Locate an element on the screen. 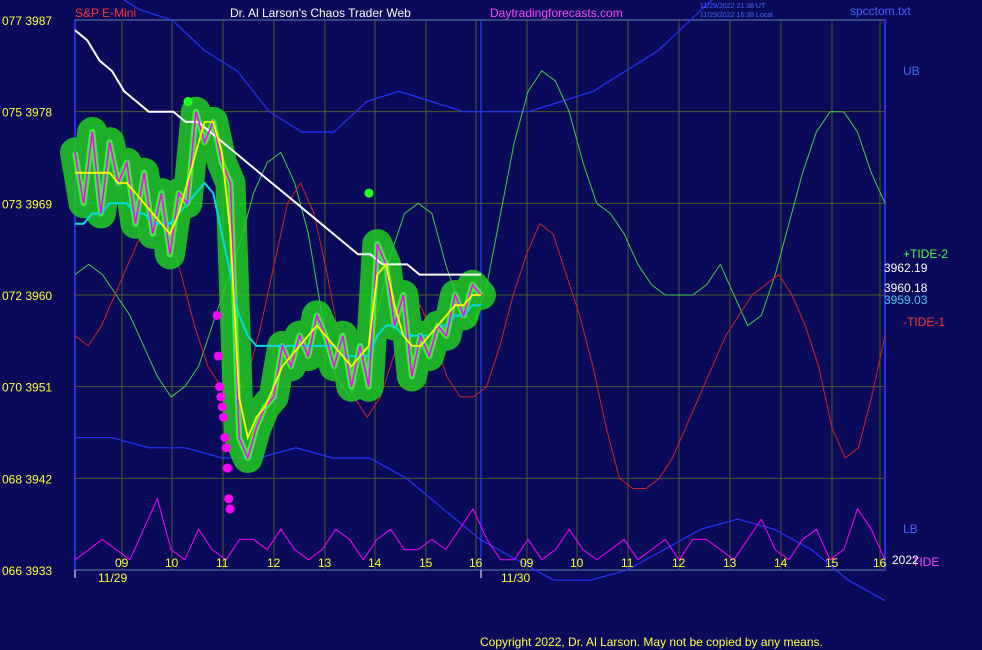 Image resolution: width=982 pixels, height=650 pixels. y-tick-label: 072 3960 is located at coordinates (27, 296).